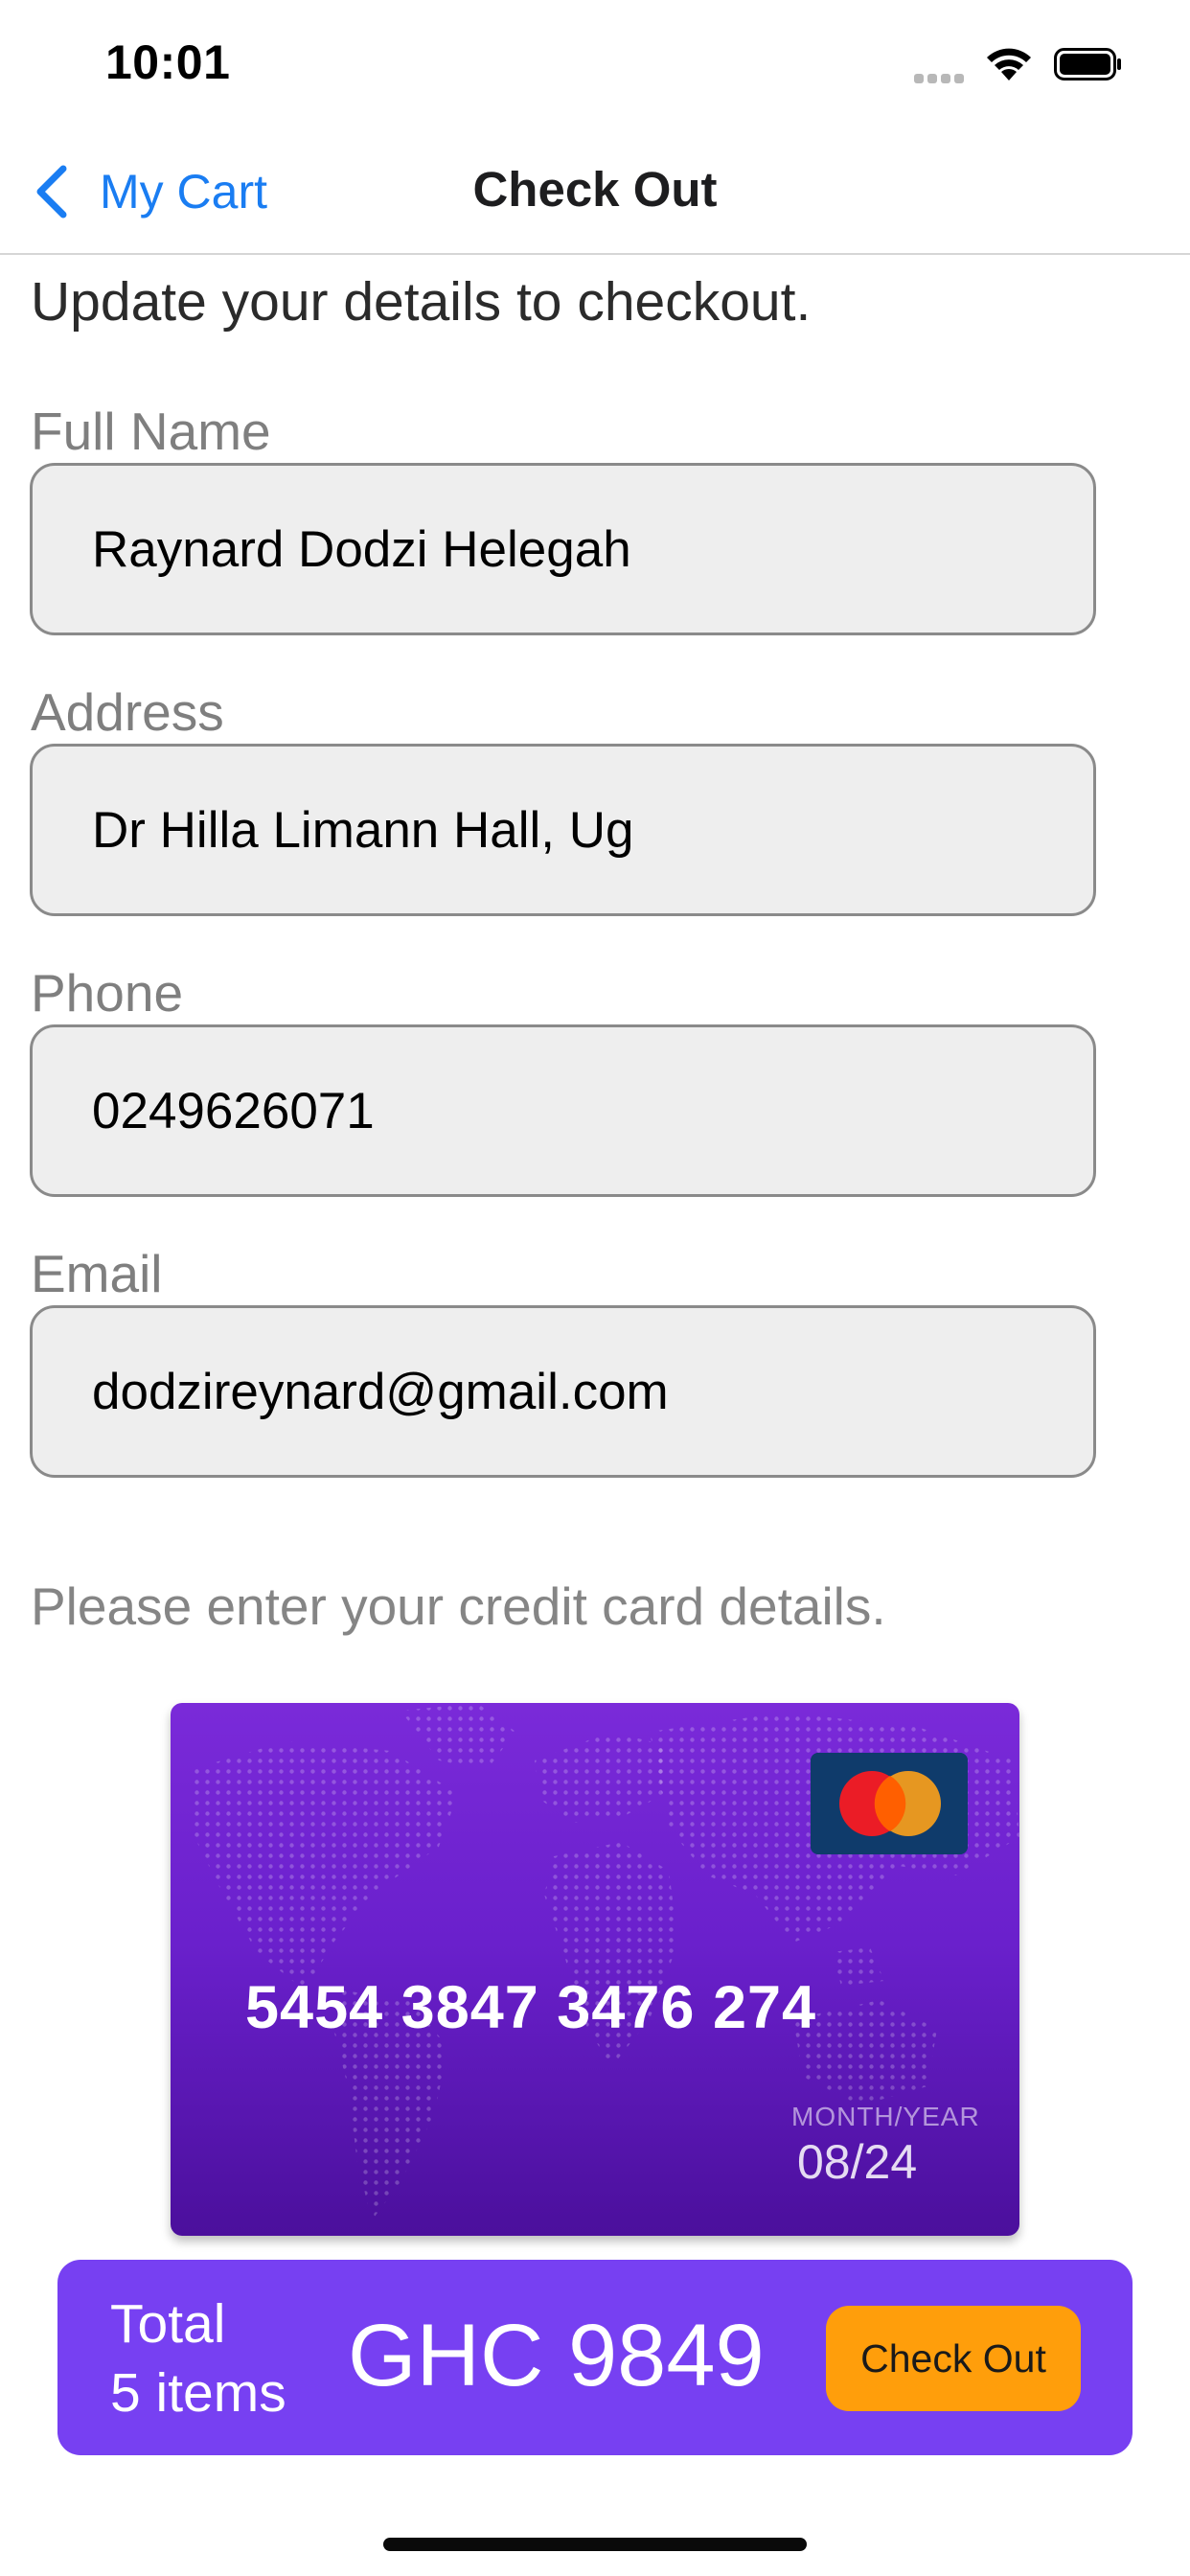 Image resolution: width=1190 pixels, height=2576 pixels. What do you see at coordinates (531, 2007) in the screenshot?
I see `card-number: 5454 3847 3476 274` at bounding box center [531, 2007].